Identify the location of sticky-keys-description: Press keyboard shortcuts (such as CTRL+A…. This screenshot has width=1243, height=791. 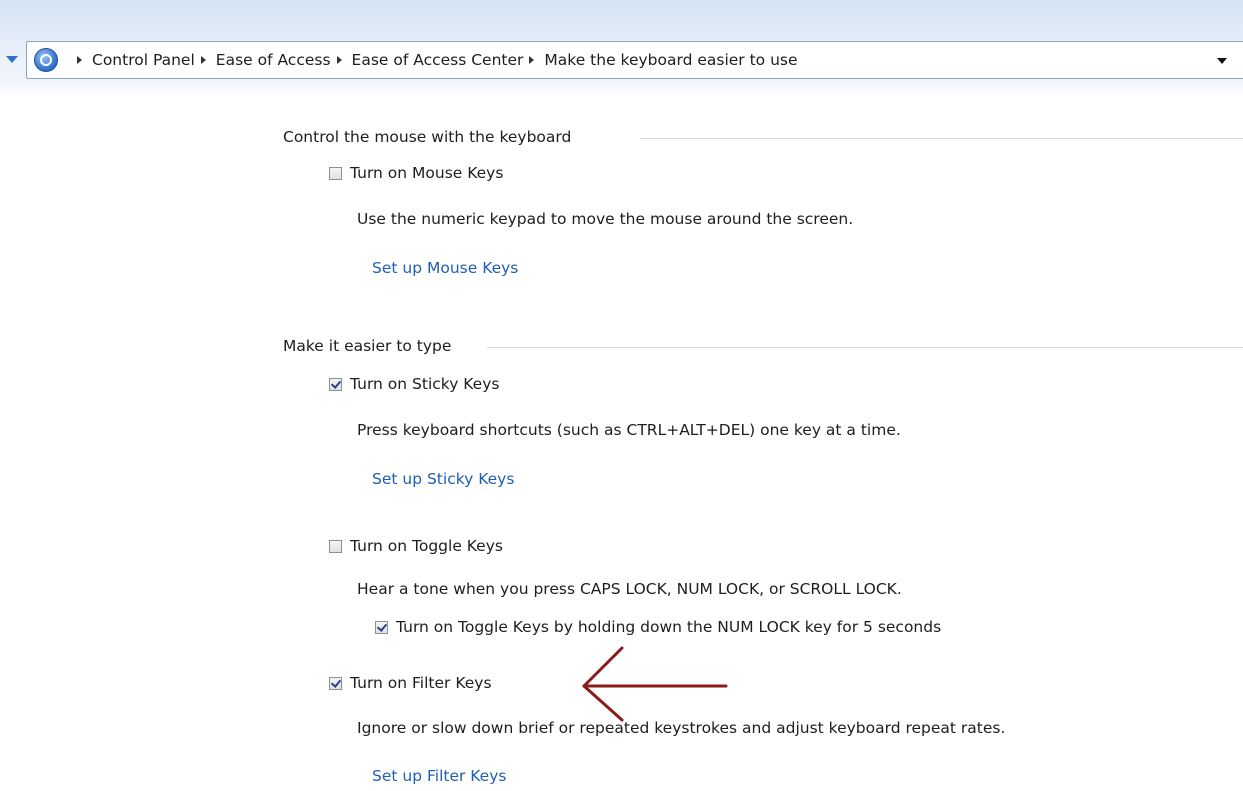
(629, 430).